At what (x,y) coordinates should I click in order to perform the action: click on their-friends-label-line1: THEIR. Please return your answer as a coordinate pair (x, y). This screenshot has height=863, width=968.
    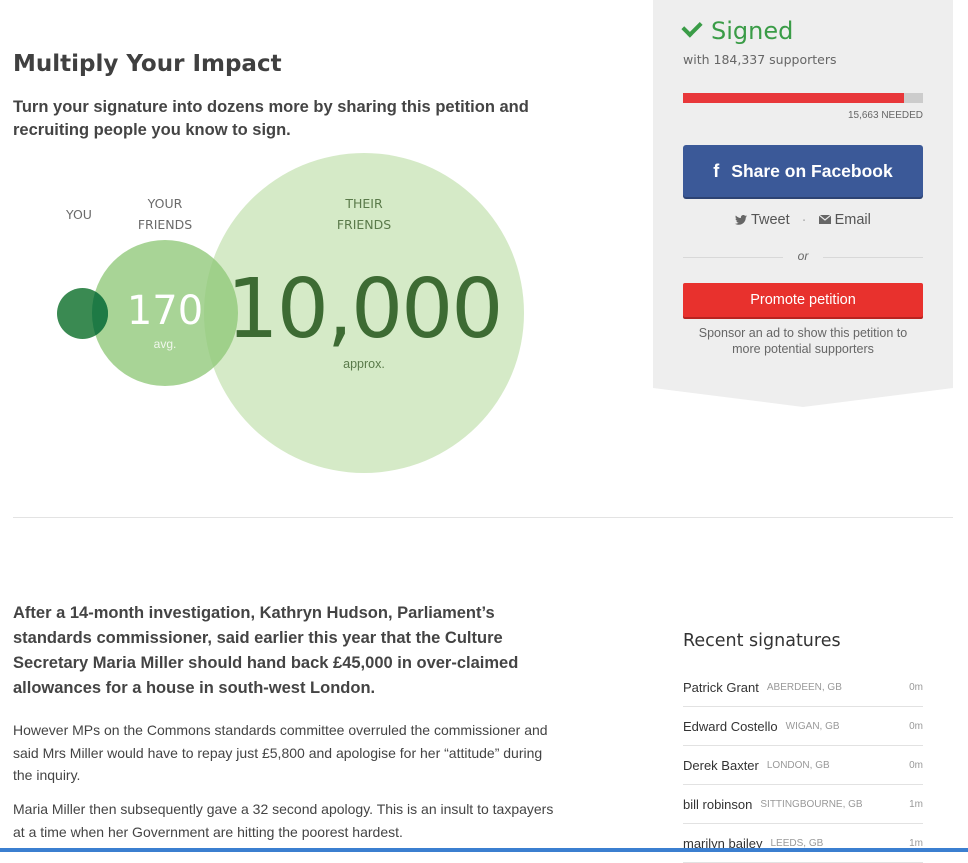
    Looking at the image, I should click on (364, 203).